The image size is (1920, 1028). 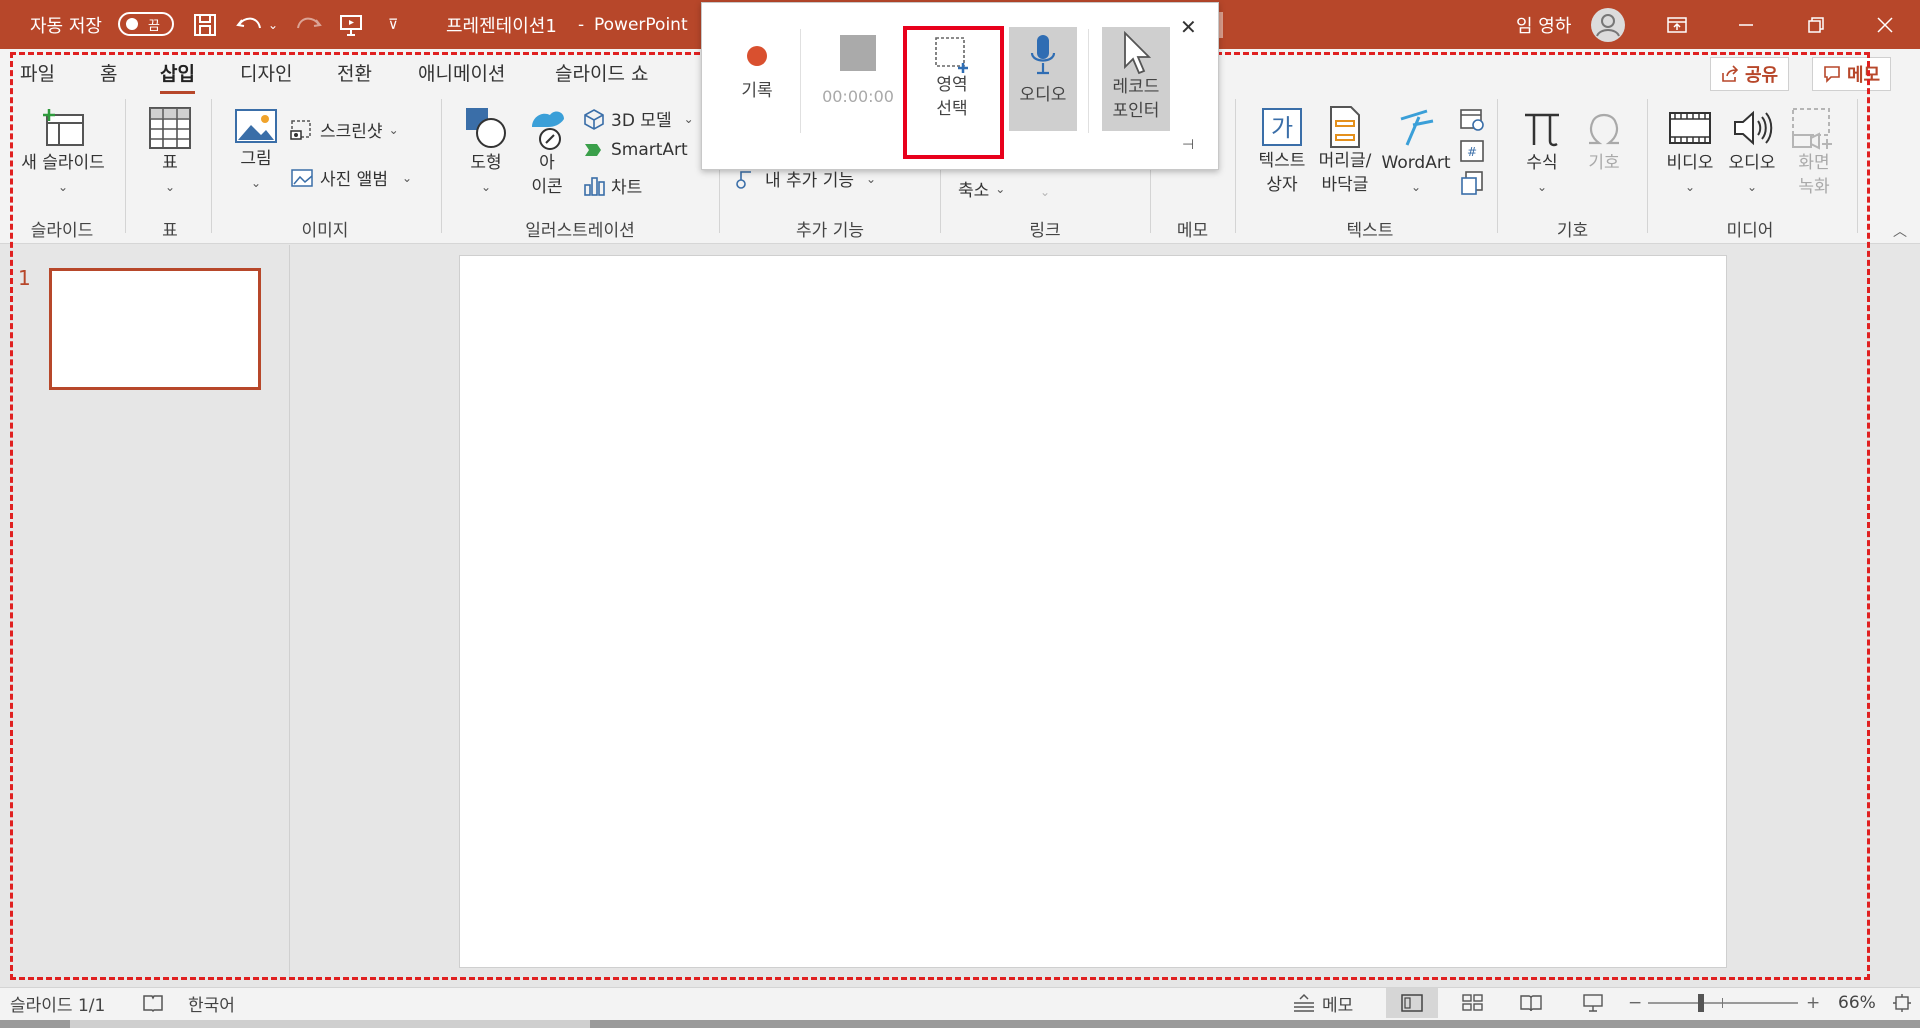 What do you see at coordinates (170, 231) in the screenshot?
I see `group-label-table: 표` at bounding box center [170, 231].